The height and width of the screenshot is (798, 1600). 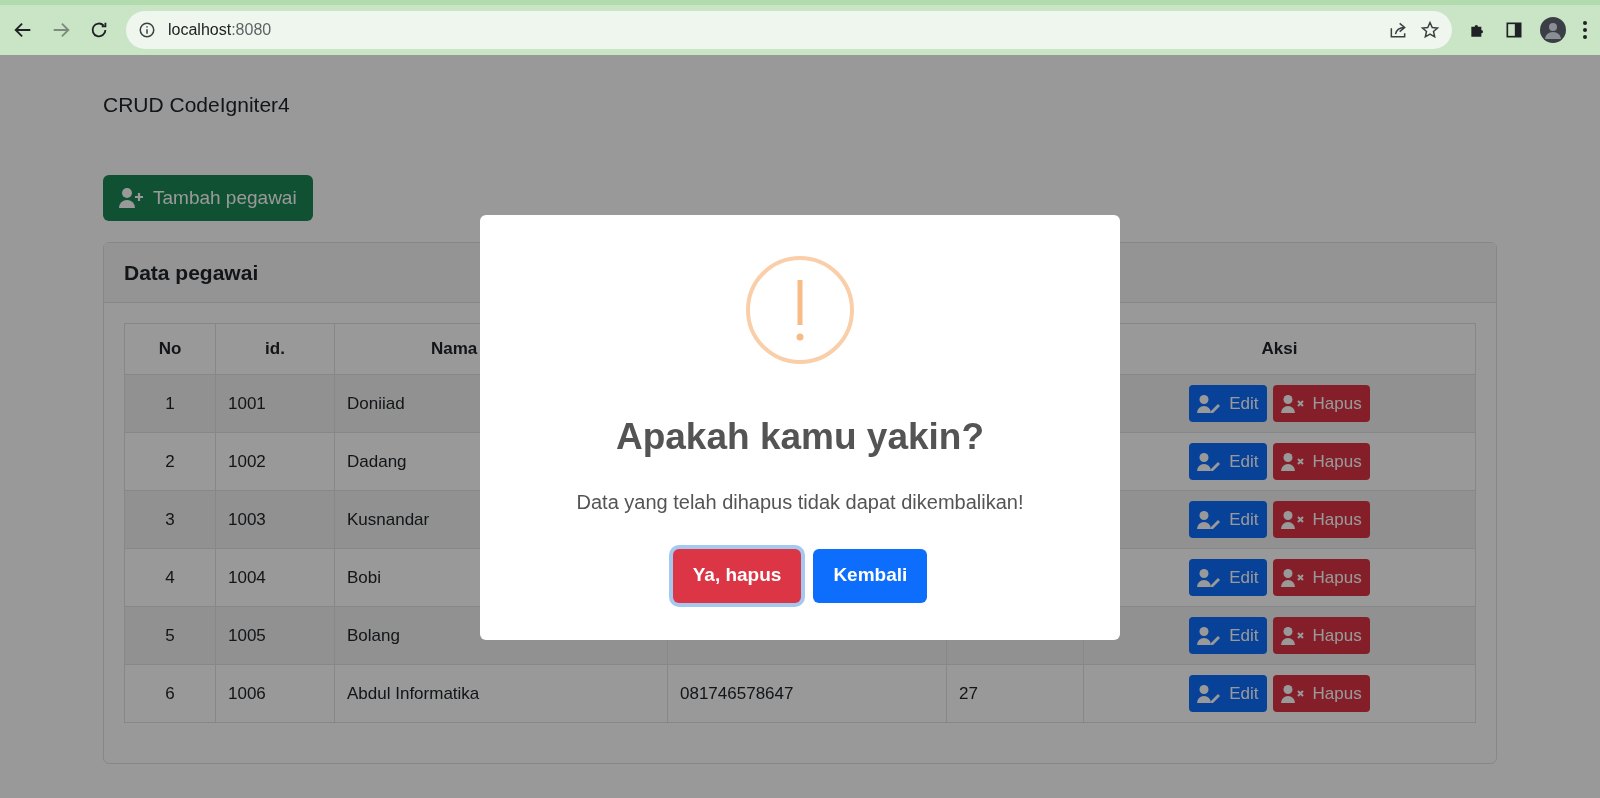 I want to click on table-cell: 2, so click(x=170, y=461).